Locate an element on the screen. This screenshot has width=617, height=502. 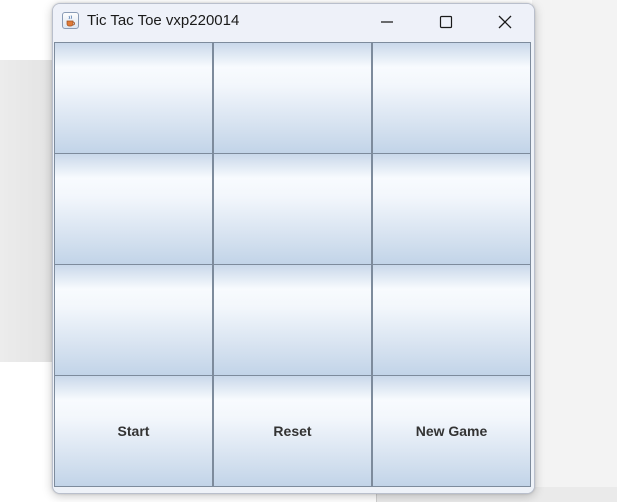
minimize-icon is located at coordinates (387, 22).